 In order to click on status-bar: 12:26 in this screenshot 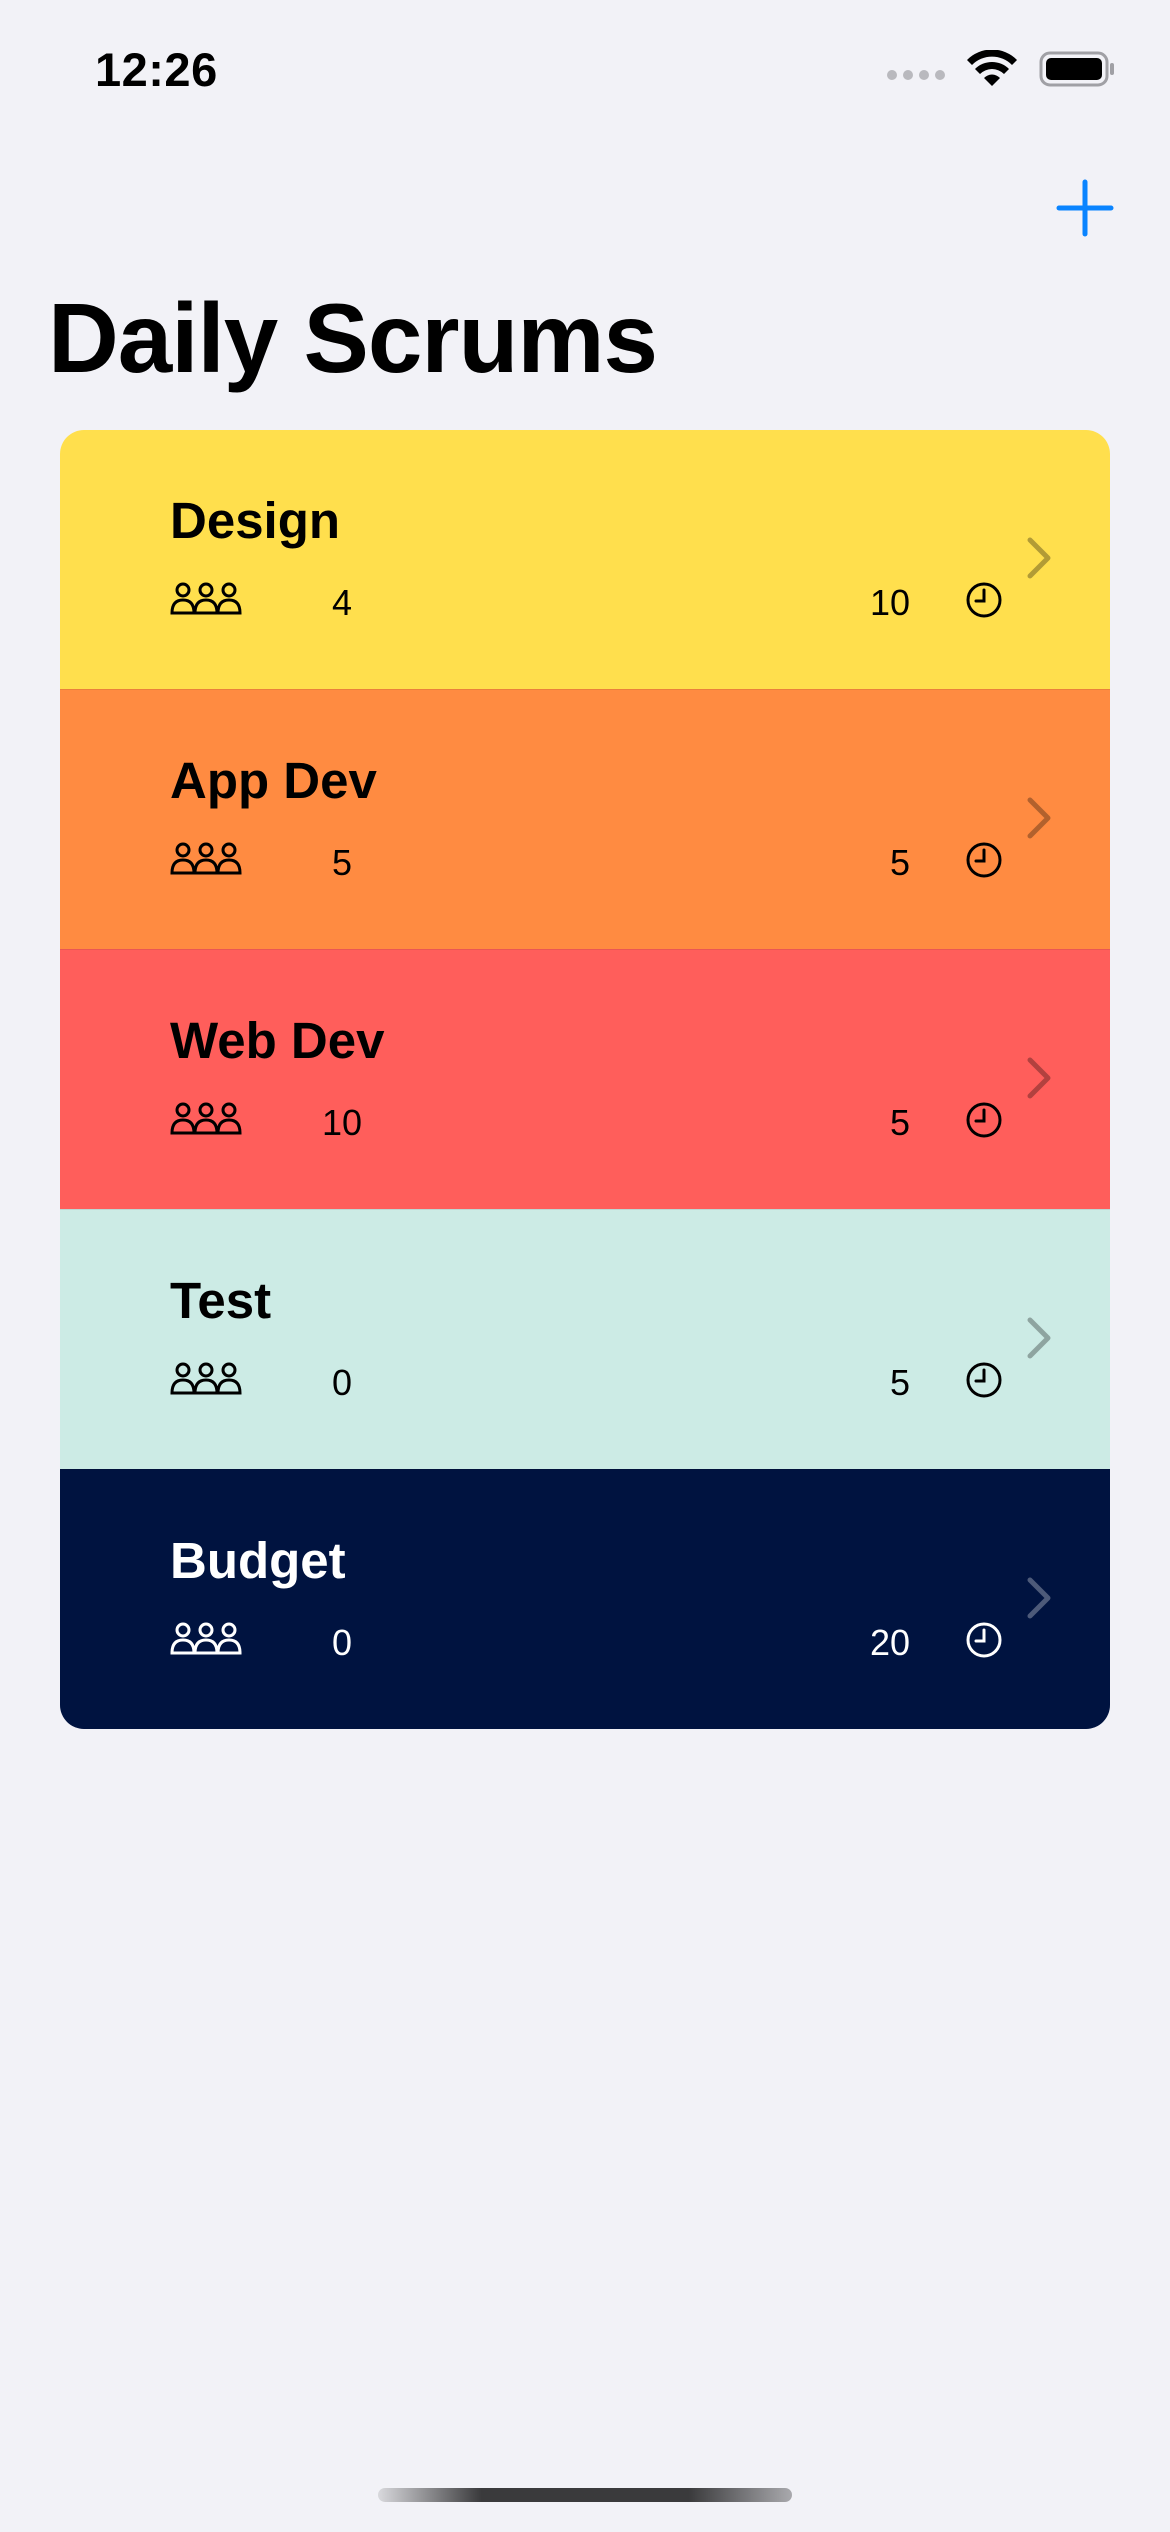, I will do `click(585, 70)`.